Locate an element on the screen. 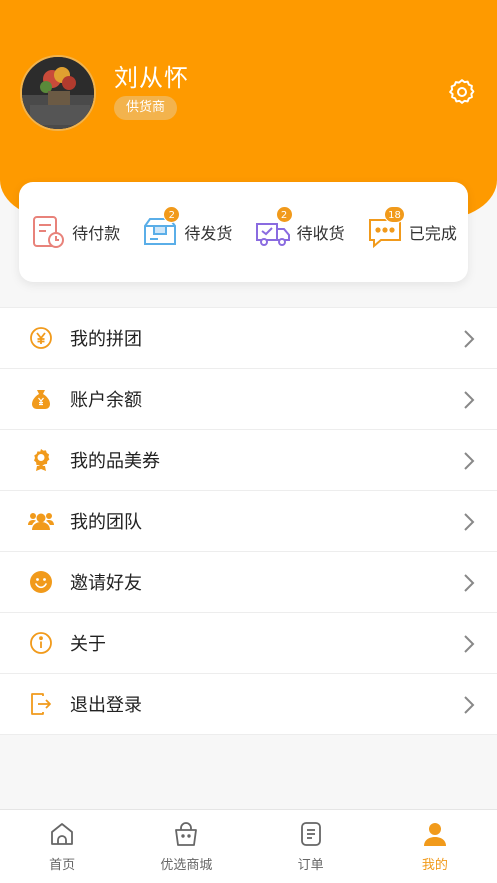 The height and width of the screenshot is (883, 497). pending-shipment-icon: 2 is located at coordinates (161, 228).